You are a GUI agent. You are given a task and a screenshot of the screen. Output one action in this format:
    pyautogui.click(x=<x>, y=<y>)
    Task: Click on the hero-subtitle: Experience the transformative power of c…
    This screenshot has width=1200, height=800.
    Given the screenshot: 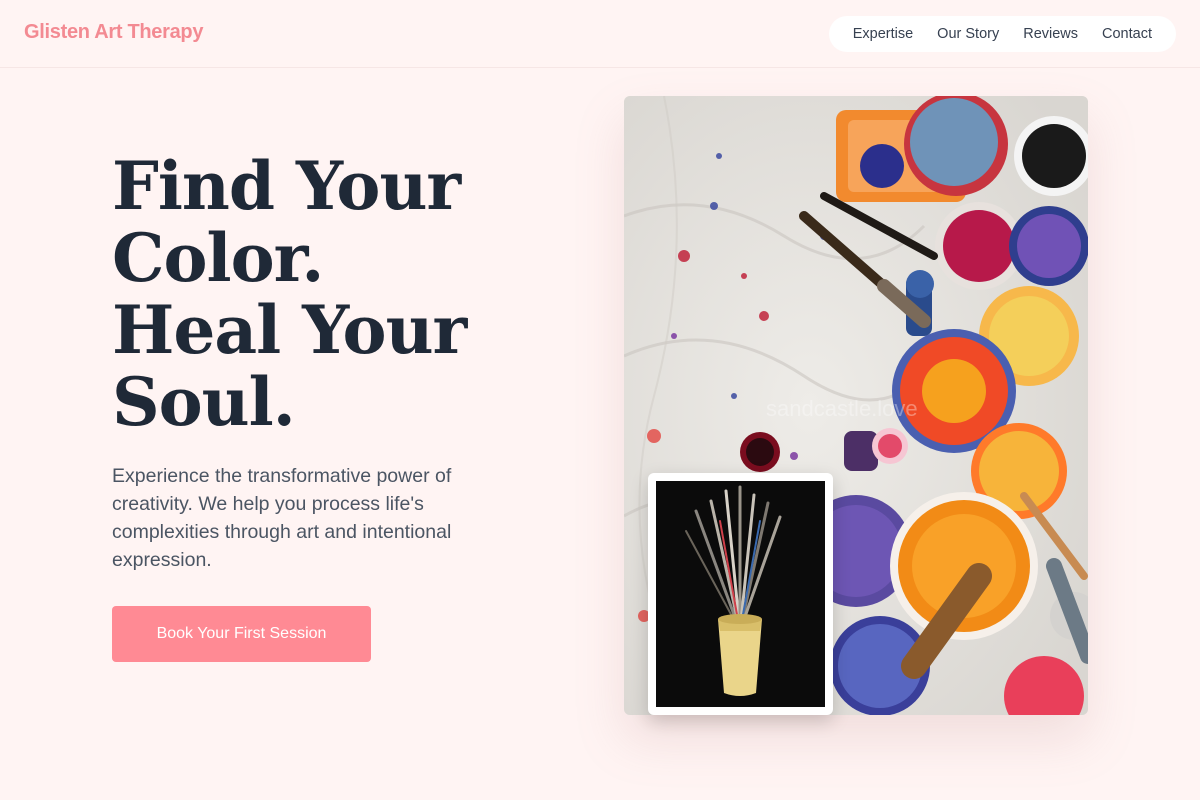 What is the action you would take?
    pyautogui.click(x=282, y=518)
    